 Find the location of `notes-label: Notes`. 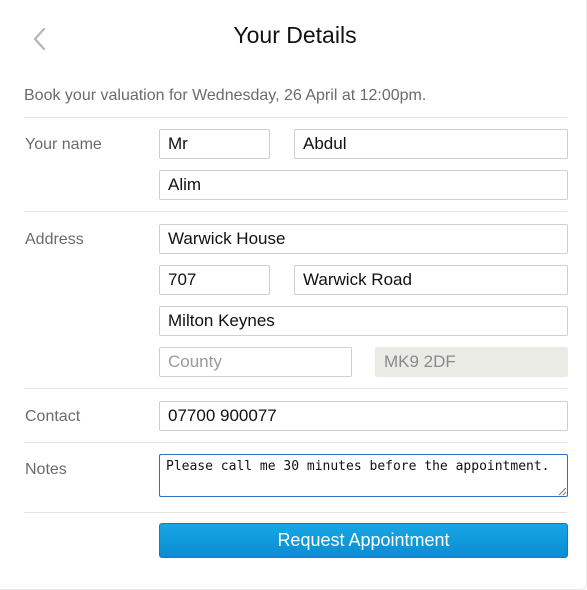

notes-label: Notes is located at coordinates (46, 469).